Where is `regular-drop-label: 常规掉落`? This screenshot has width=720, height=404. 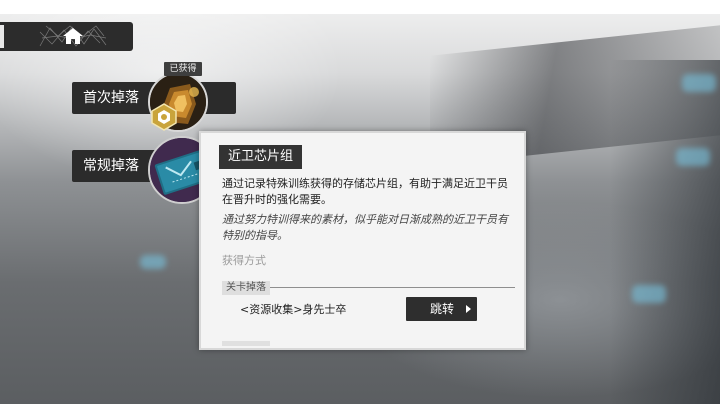
regular-drop-label: 常规掉落 is located at coordinates (111, 166).